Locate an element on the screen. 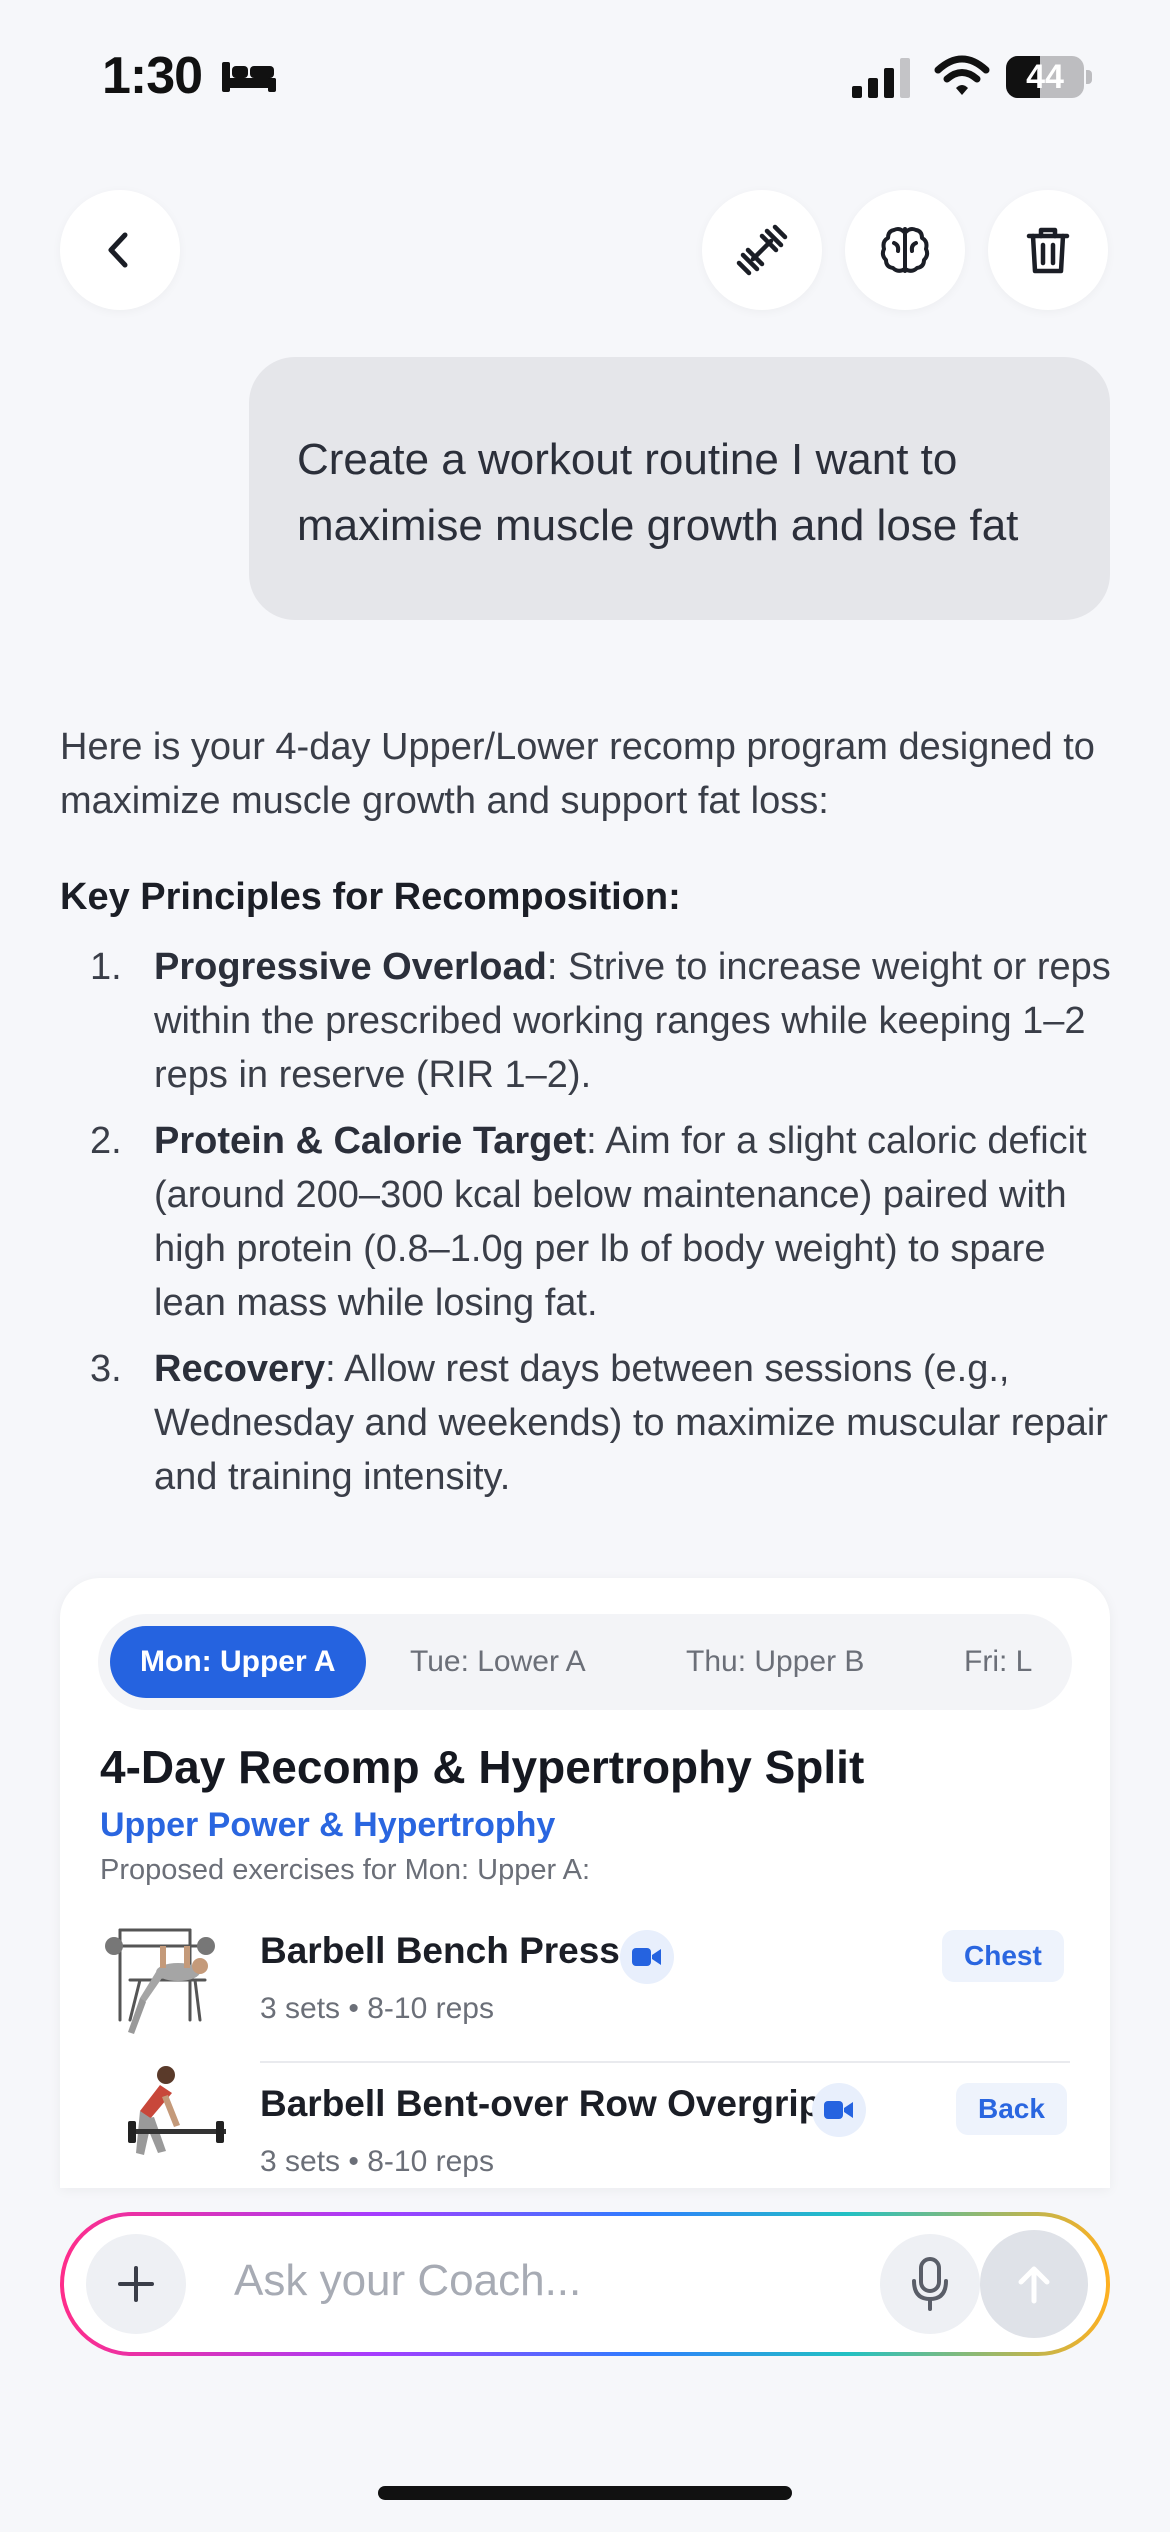 This screenshot has width=1170, height=2532. trash-icon is located at coordinates (1048, 250).